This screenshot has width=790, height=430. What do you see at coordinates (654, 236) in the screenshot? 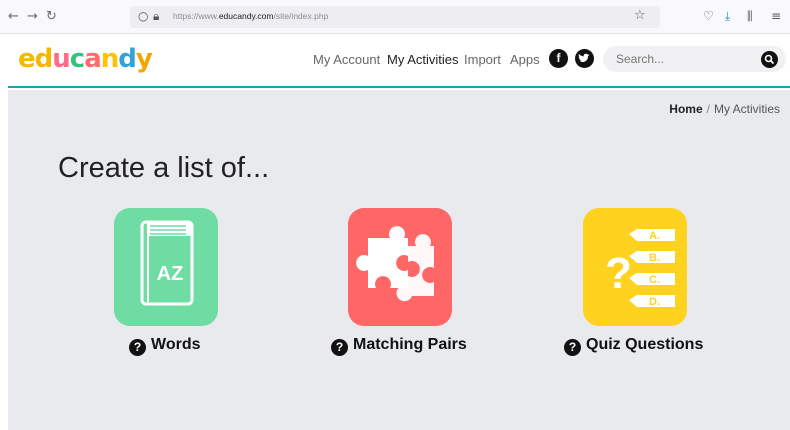
I see `option-a: A.` at bounding box center [654, 236].